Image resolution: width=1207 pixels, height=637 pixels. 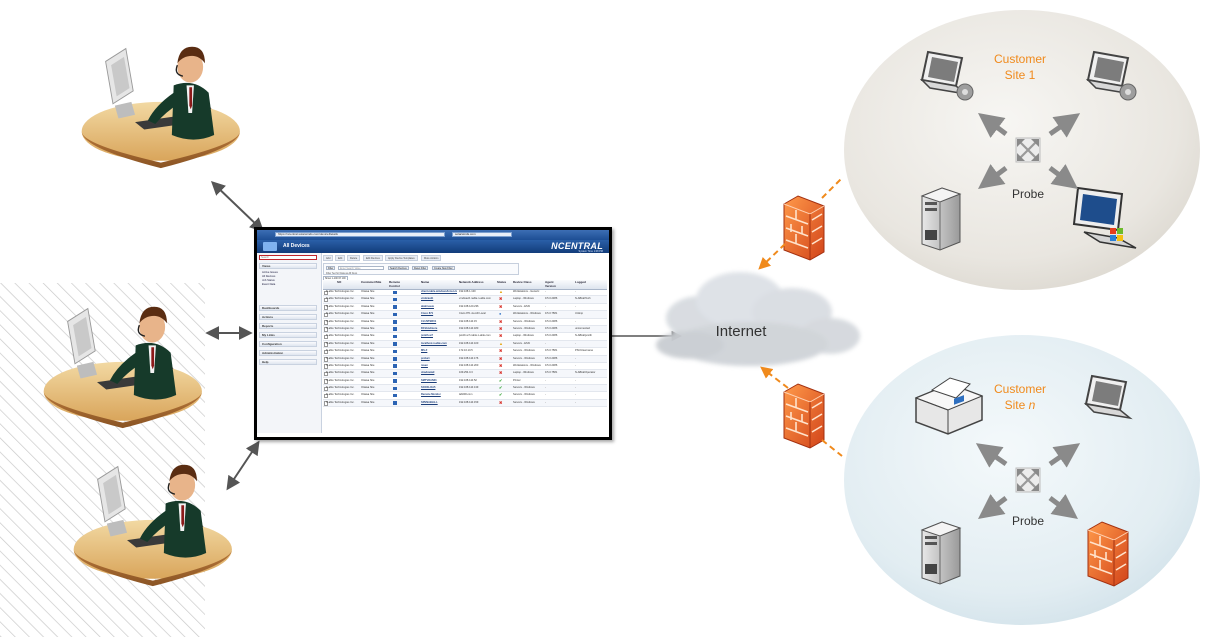 I want to click on browser-search-box: solarwinds.com, so click(x=482, y=234).